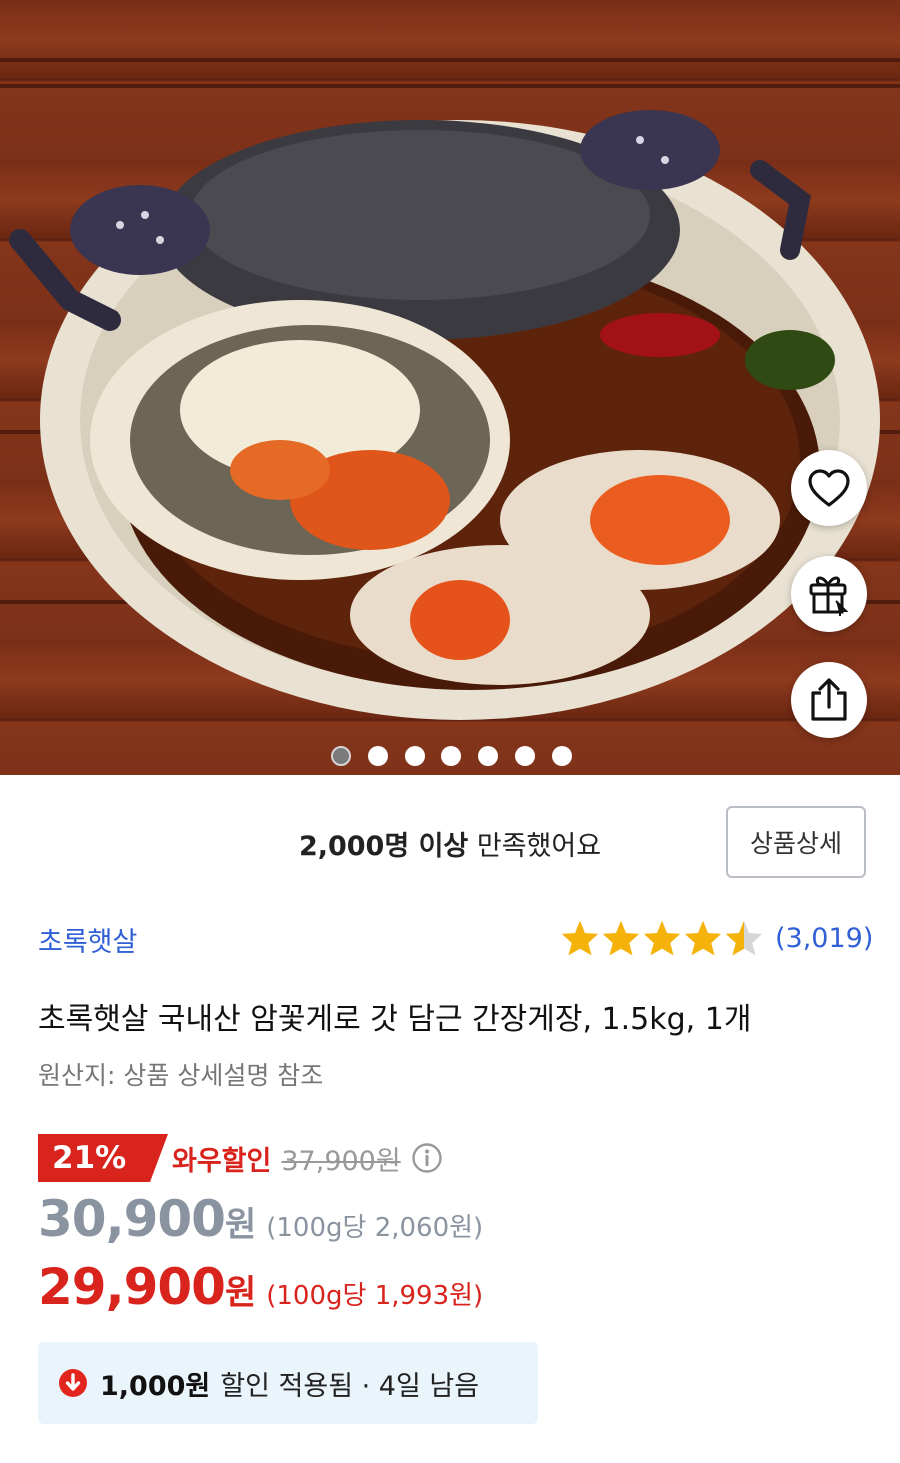  I want to click on star-rating, so click(662, 938).